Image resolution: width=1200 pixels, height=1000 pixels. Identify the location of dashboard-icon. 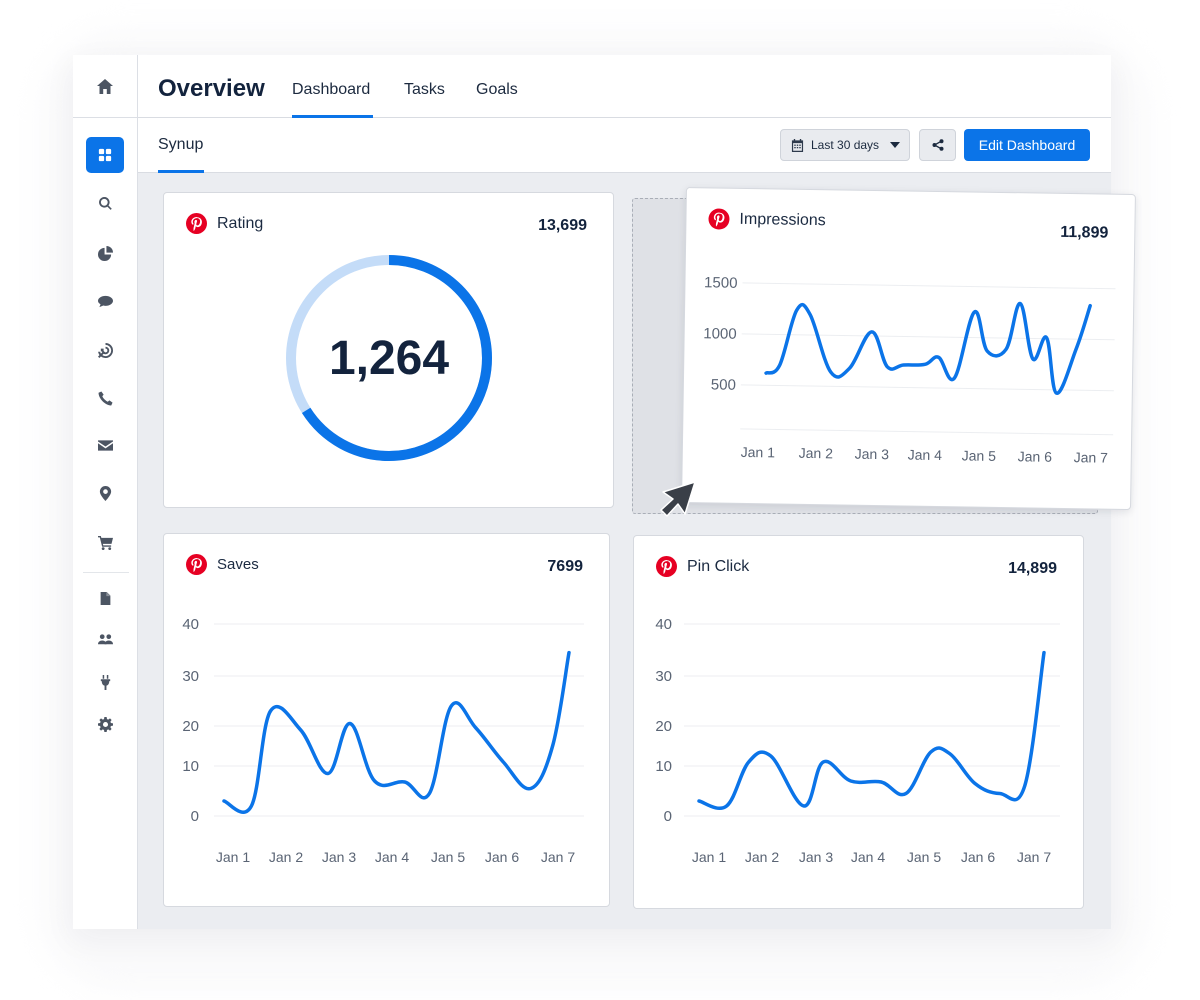
(105, 155).